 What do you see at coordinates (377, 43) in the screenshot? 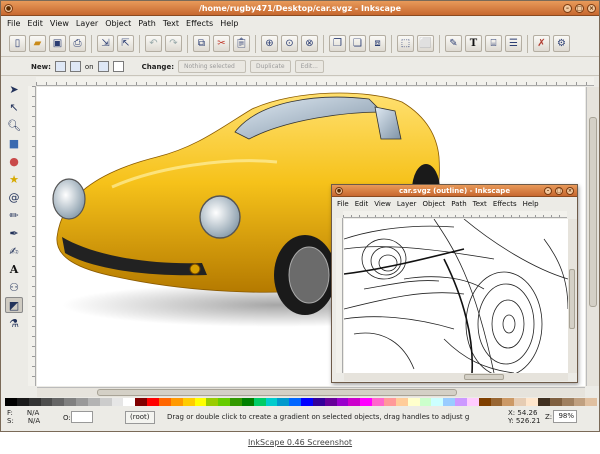
I see `unlink-clone-icon: ⧈` at bounding box center [377, 43].